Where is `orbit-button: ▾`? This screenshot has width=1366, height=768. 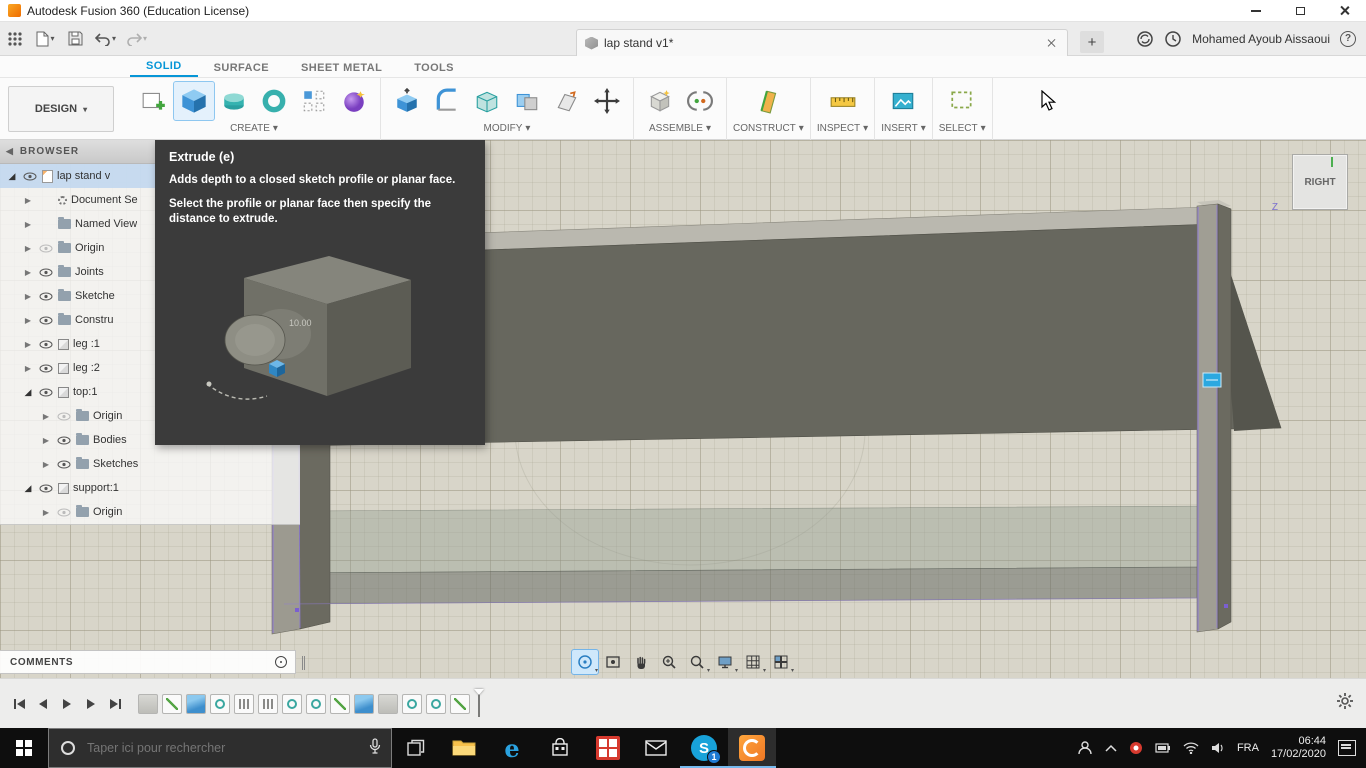
orbit-button: ▾ is located at coordinates (585, 662).